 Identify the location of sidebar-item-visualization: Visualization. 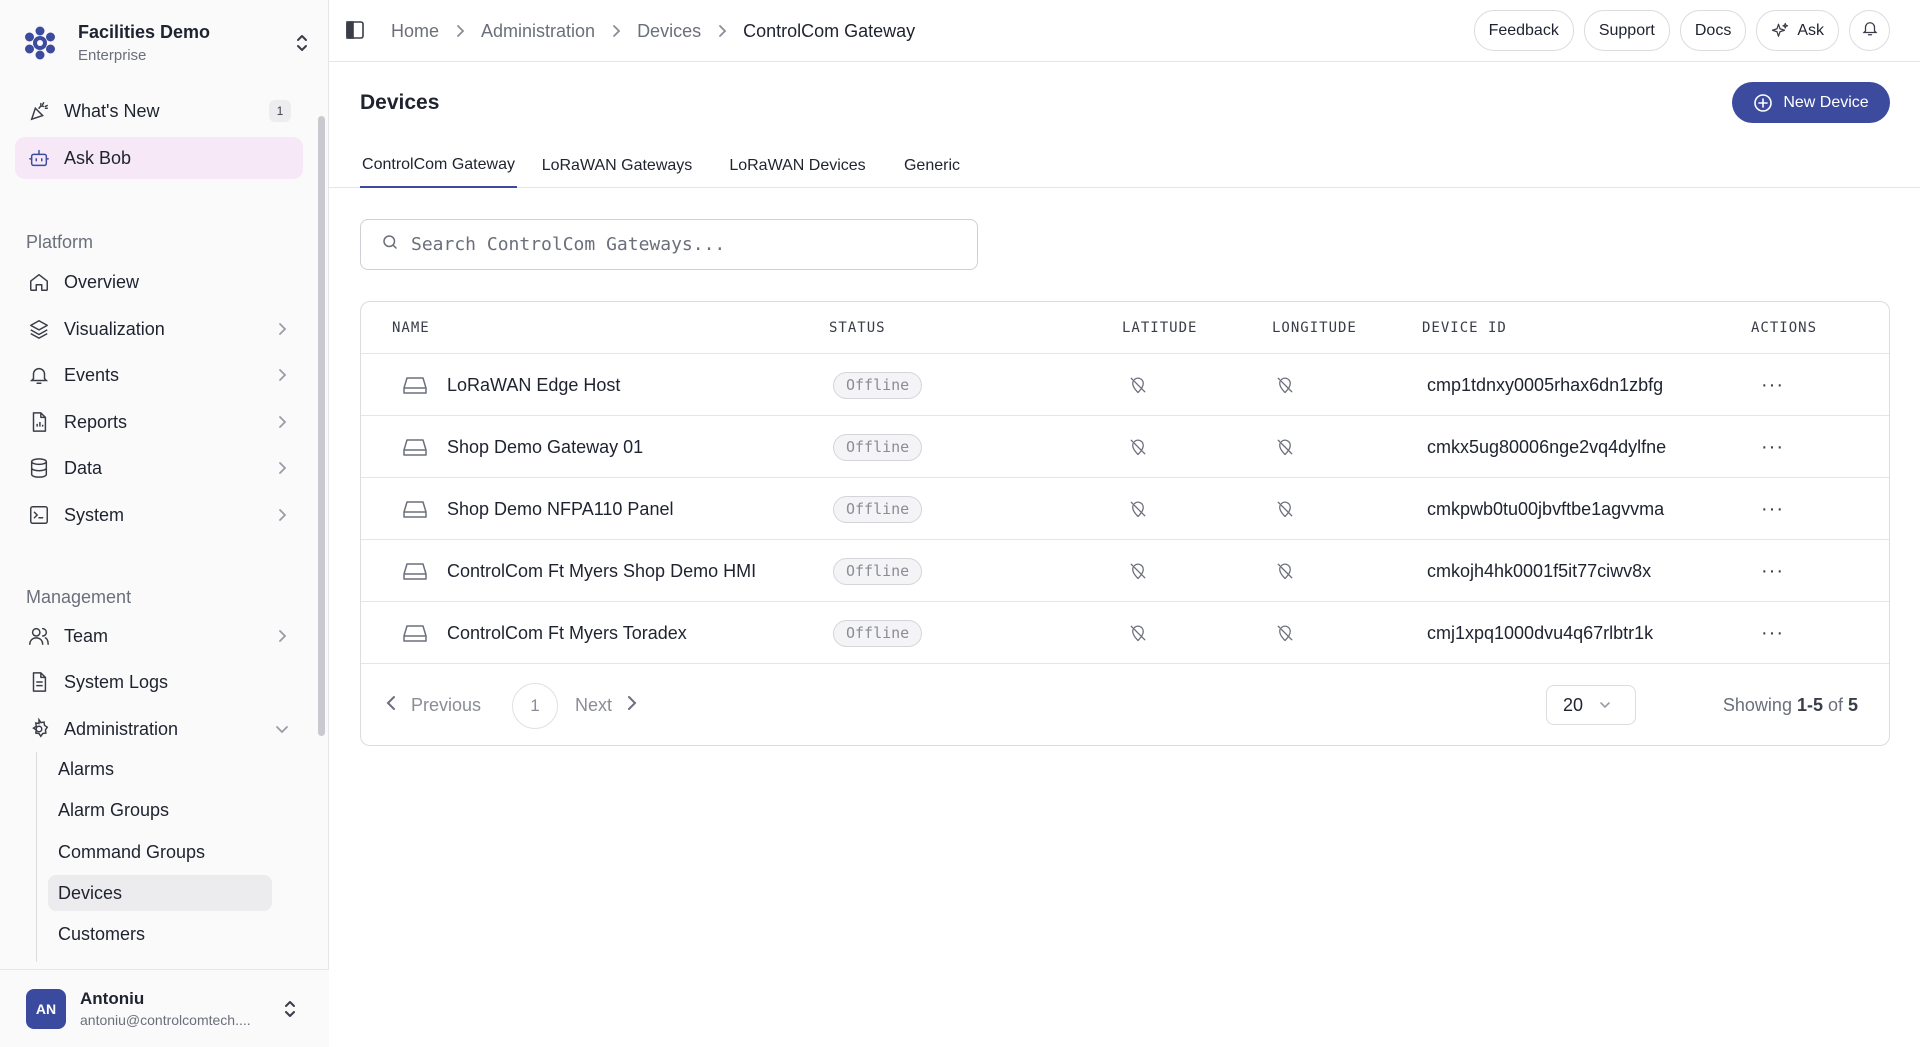
(159, 329).